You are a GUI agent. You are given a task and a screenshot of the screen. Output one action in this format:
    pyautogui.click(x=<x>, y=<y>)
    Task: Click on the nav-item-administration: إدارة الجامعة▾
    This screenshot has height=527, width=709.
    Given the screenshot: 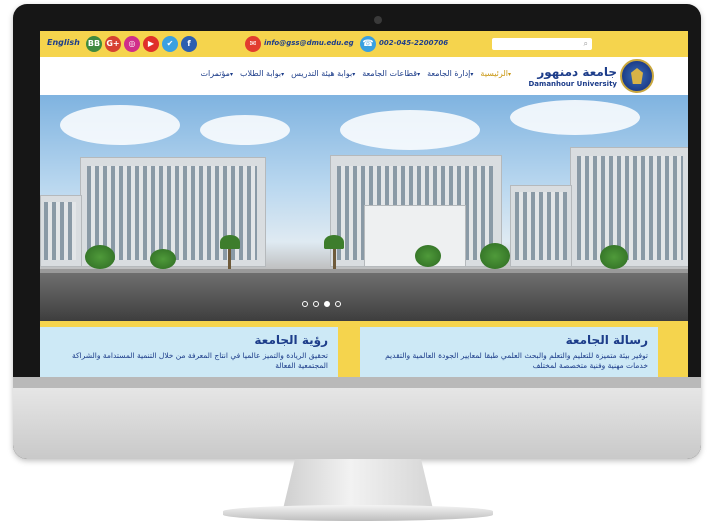 What is the action you would take?
    pyautogui.click(x=450, y=73)
    